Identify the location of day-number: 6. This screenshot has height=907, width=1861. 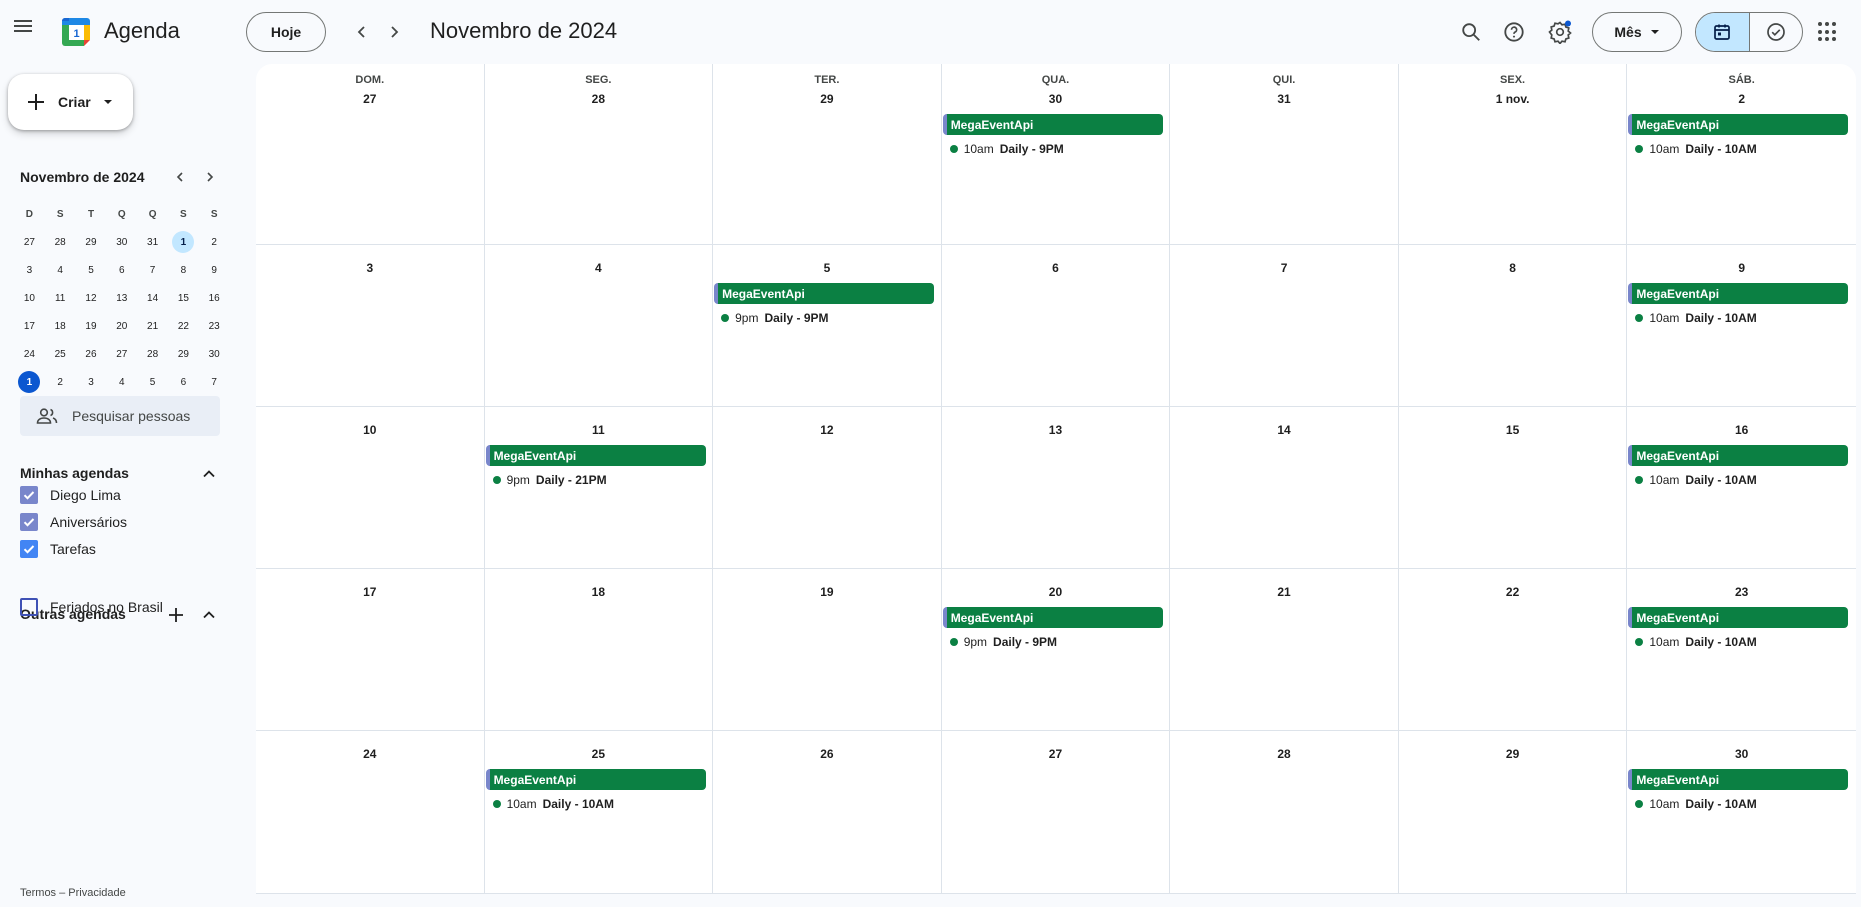
(1056, 268).